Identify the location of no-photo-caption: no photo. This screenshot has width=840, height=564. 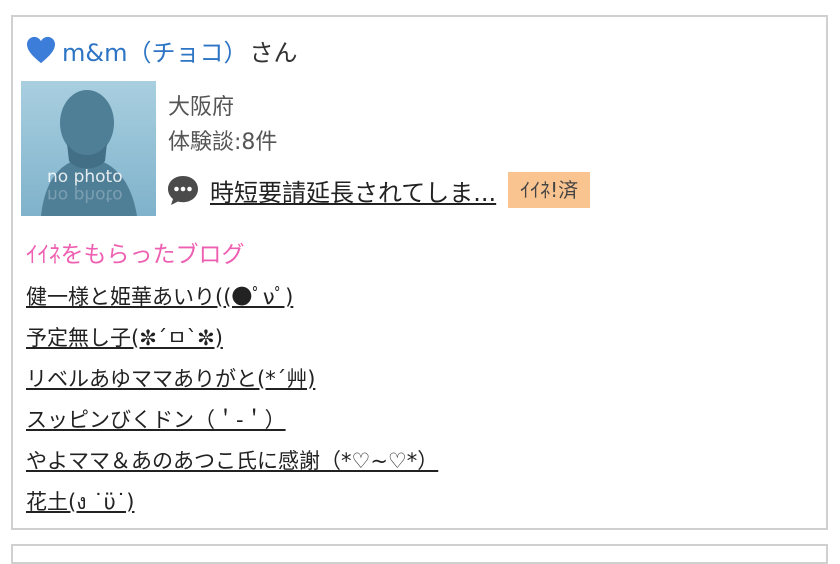
(85, 177).